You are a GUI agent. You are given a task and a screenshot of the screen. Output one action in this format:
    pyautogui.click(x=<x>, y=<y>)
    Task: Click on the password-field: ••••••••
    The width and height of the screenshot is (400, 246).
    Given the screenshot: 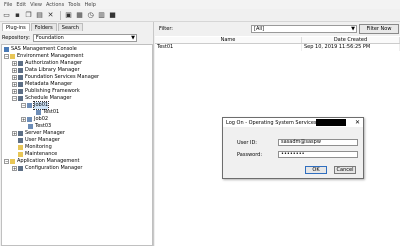 What is the action you would take?
    pyautogui.click(x=318, y=154)
    